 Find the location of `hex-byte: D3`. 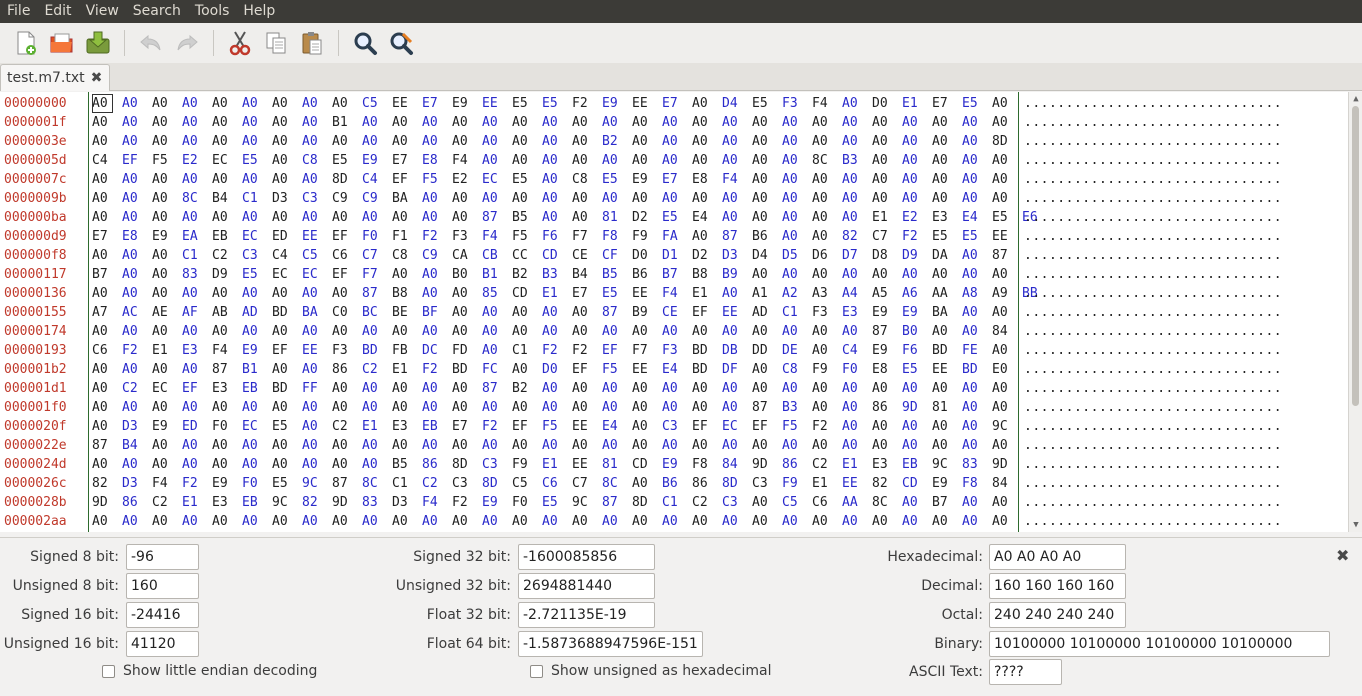

hex-byte: D3 is located at coordinates (287, 198).